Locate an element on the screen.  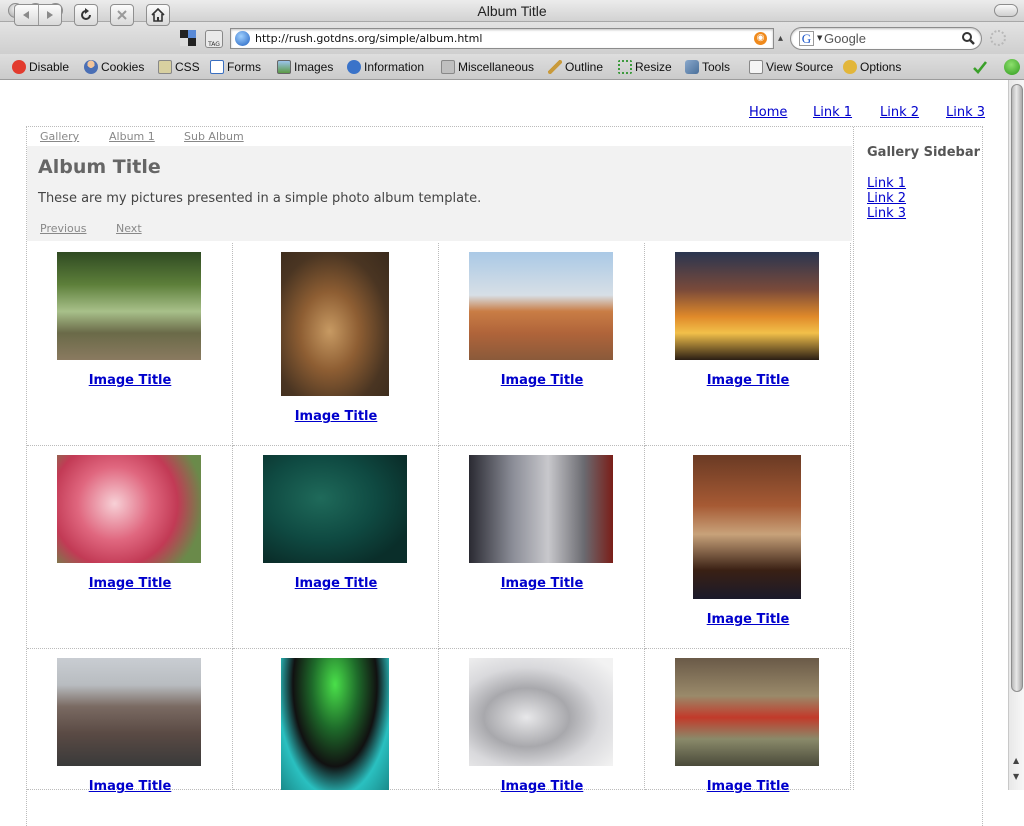
toolbar-item-resize: Resize is located at coordinates (645, 67).